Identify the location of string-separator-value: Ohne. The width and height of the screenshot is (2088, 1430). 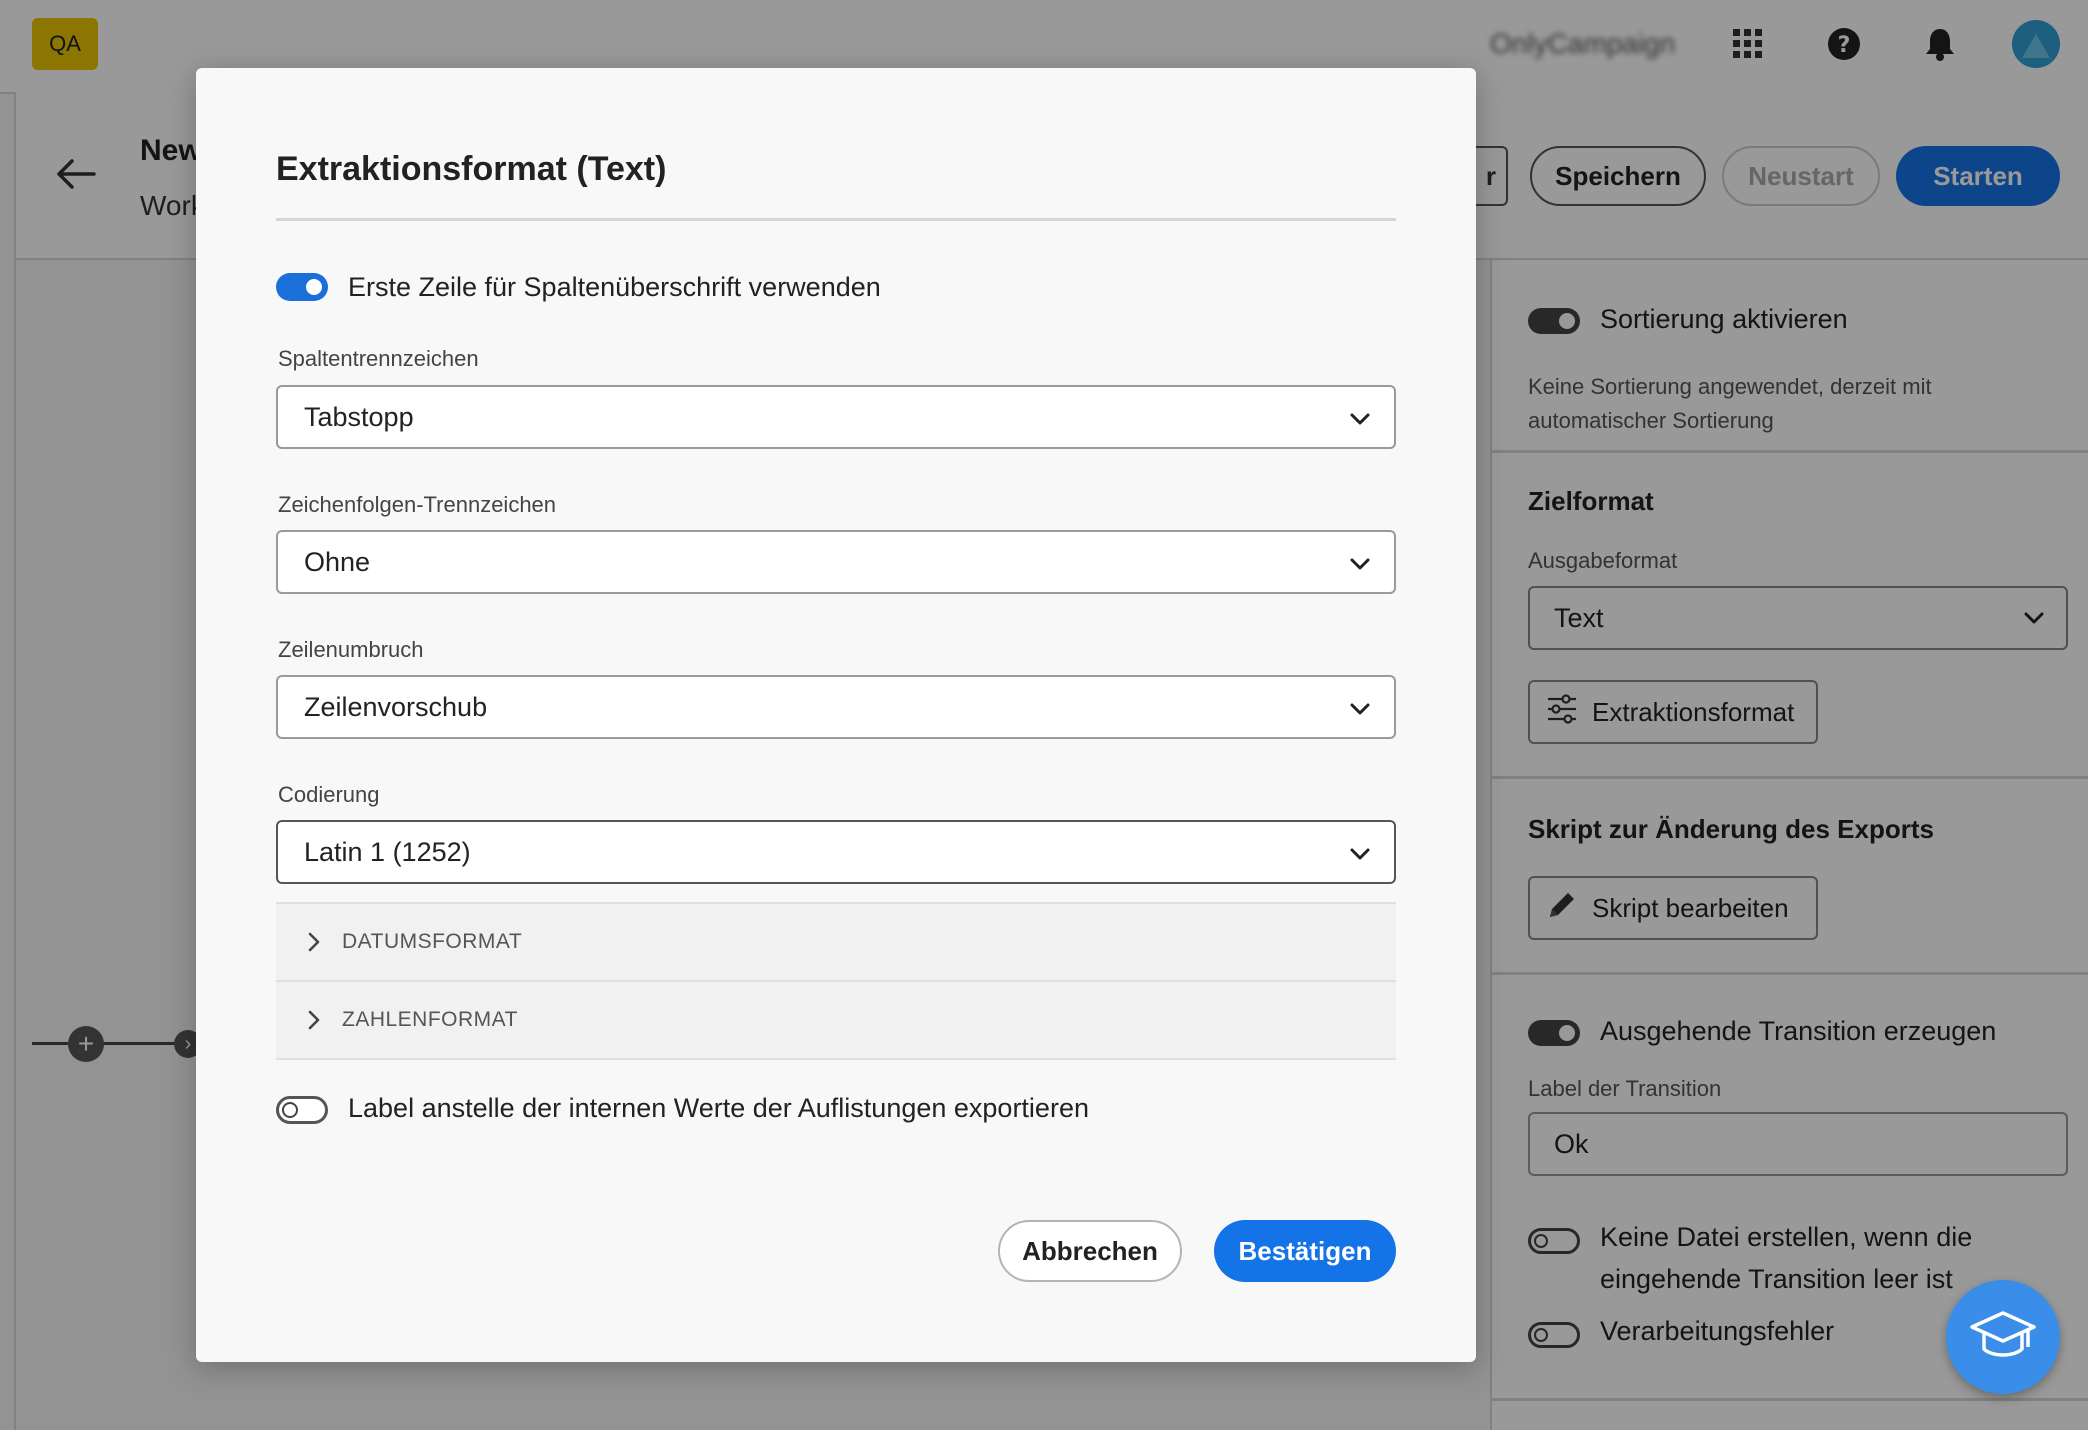
(337, 561).